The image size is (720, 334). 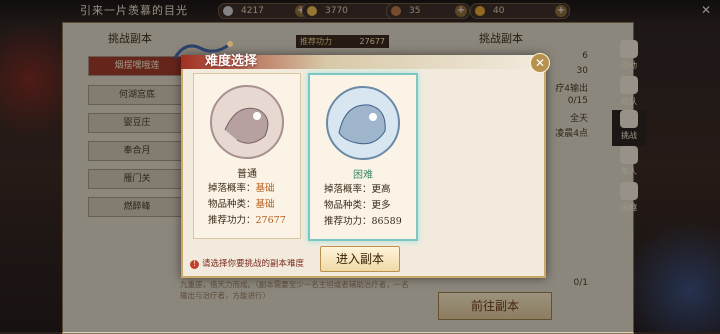 What do you see at coordinates (247, 220) in the screenshot?
I see `recommend-power-row: 推荐功力：27677` at bounding box center [247, 220].